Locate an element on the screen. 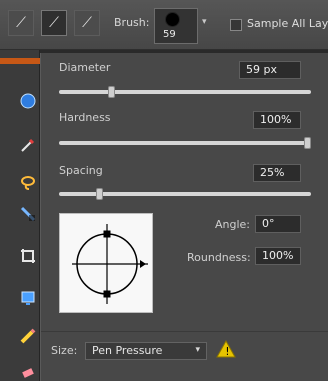  sample-all-layers-checkbox is located at coordinates (236, 25).